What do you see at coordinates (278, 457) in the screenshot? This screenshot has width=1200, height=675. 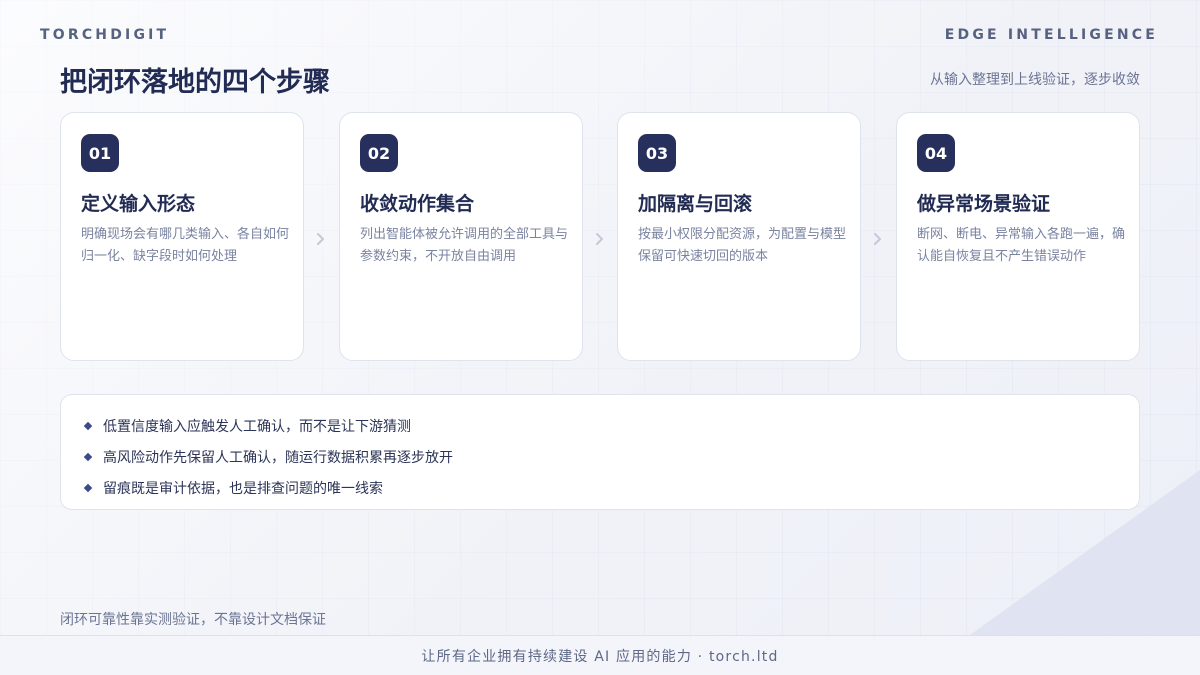 I see `list-item-text: 高风险动作先保留人工确认，随运行数据积累再逐步放开` at bounding box center [278, 457].